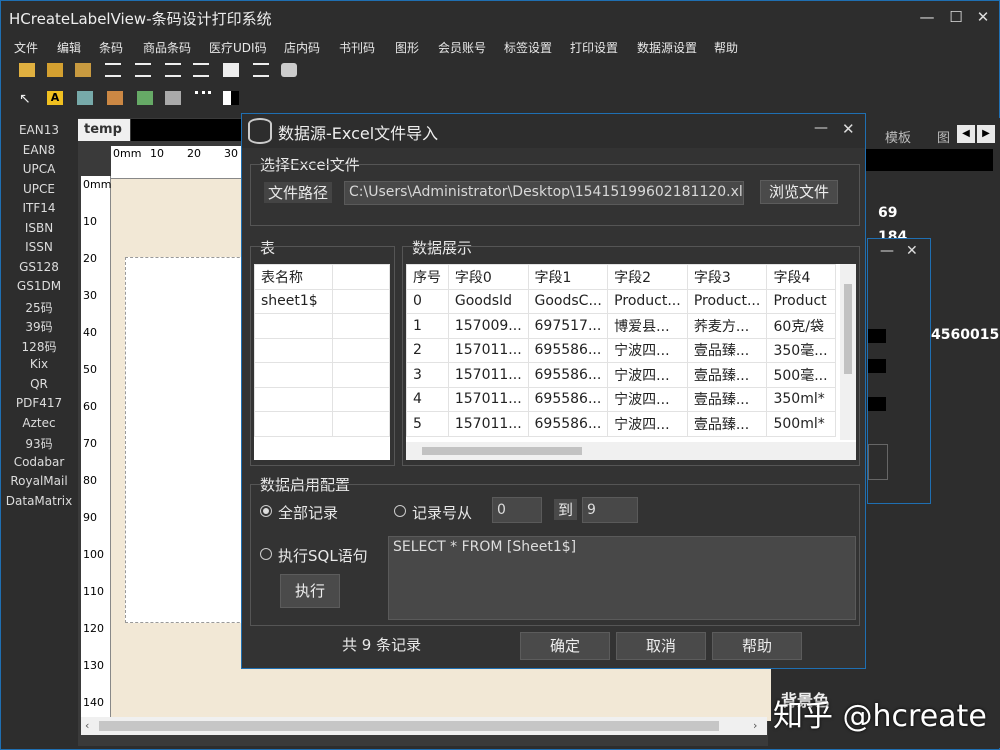 The width and height of the screenshot is (1000, 750). What do you see at coordinates (266, 511) in the screenshot?
I see `all-records-radio` at bounding box center [266, 511].